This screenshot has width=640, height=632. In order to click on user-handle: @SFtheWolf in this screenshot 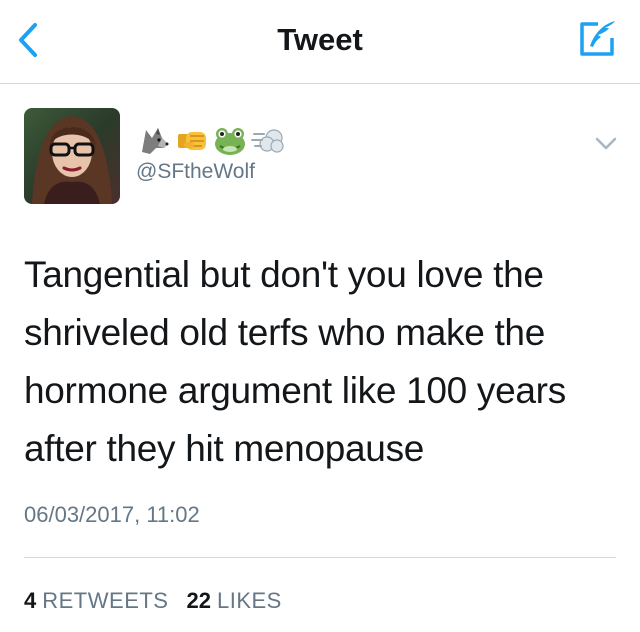, I will do `click(195, 172)`.